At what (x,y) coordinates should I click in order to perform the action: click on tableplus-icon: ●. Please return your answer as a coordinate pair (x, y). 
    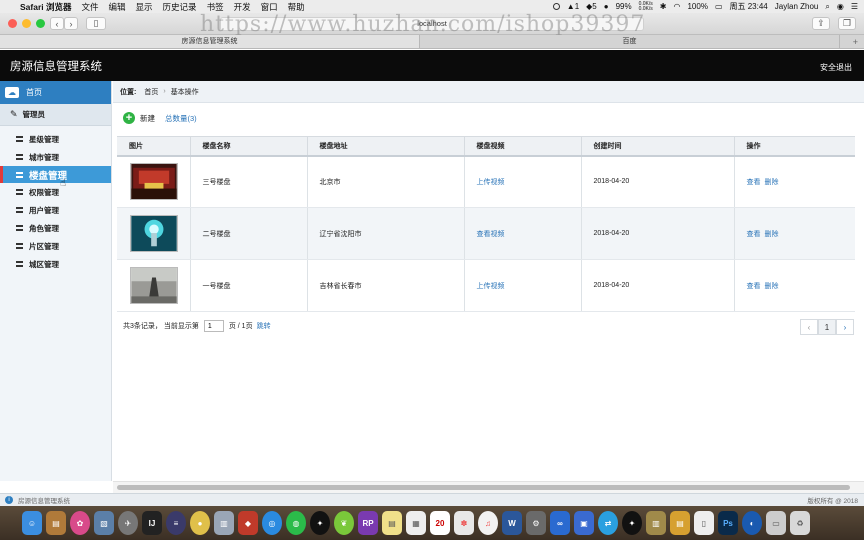
    Looking at the image, I should click on (200, 523).